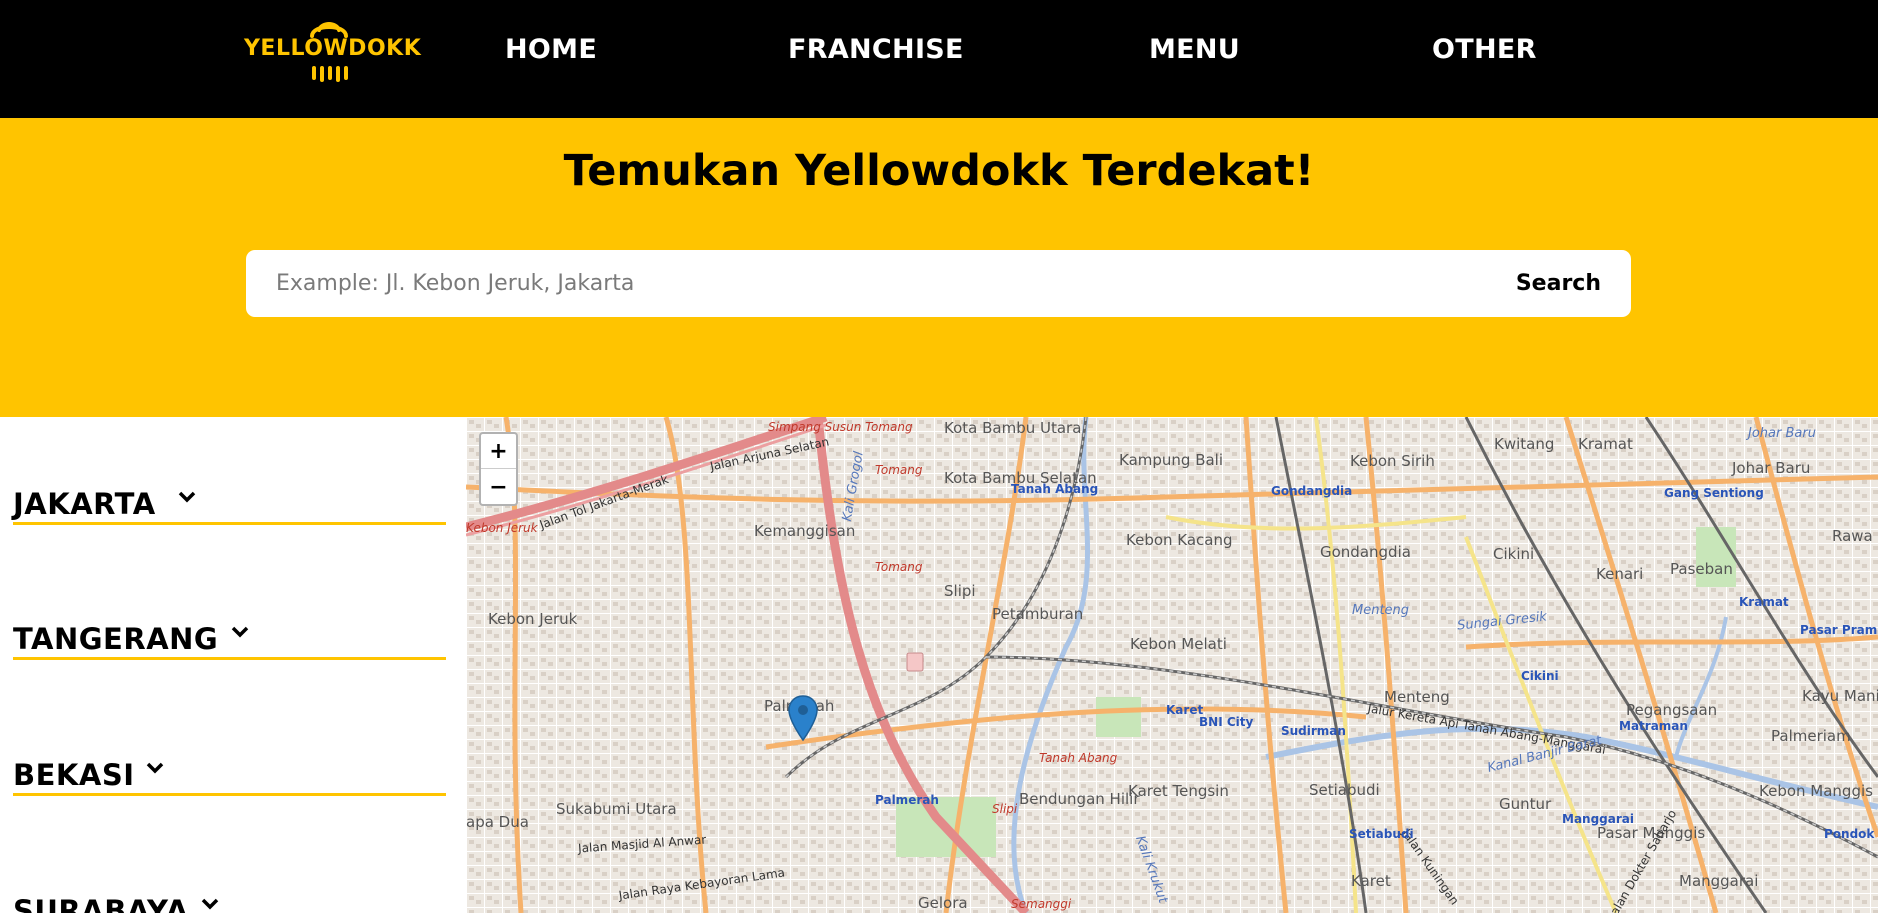 Image resolution: width=1878 pixels, height=913 pixels. I want to click on nav-home: HOME, so click(551, 50).